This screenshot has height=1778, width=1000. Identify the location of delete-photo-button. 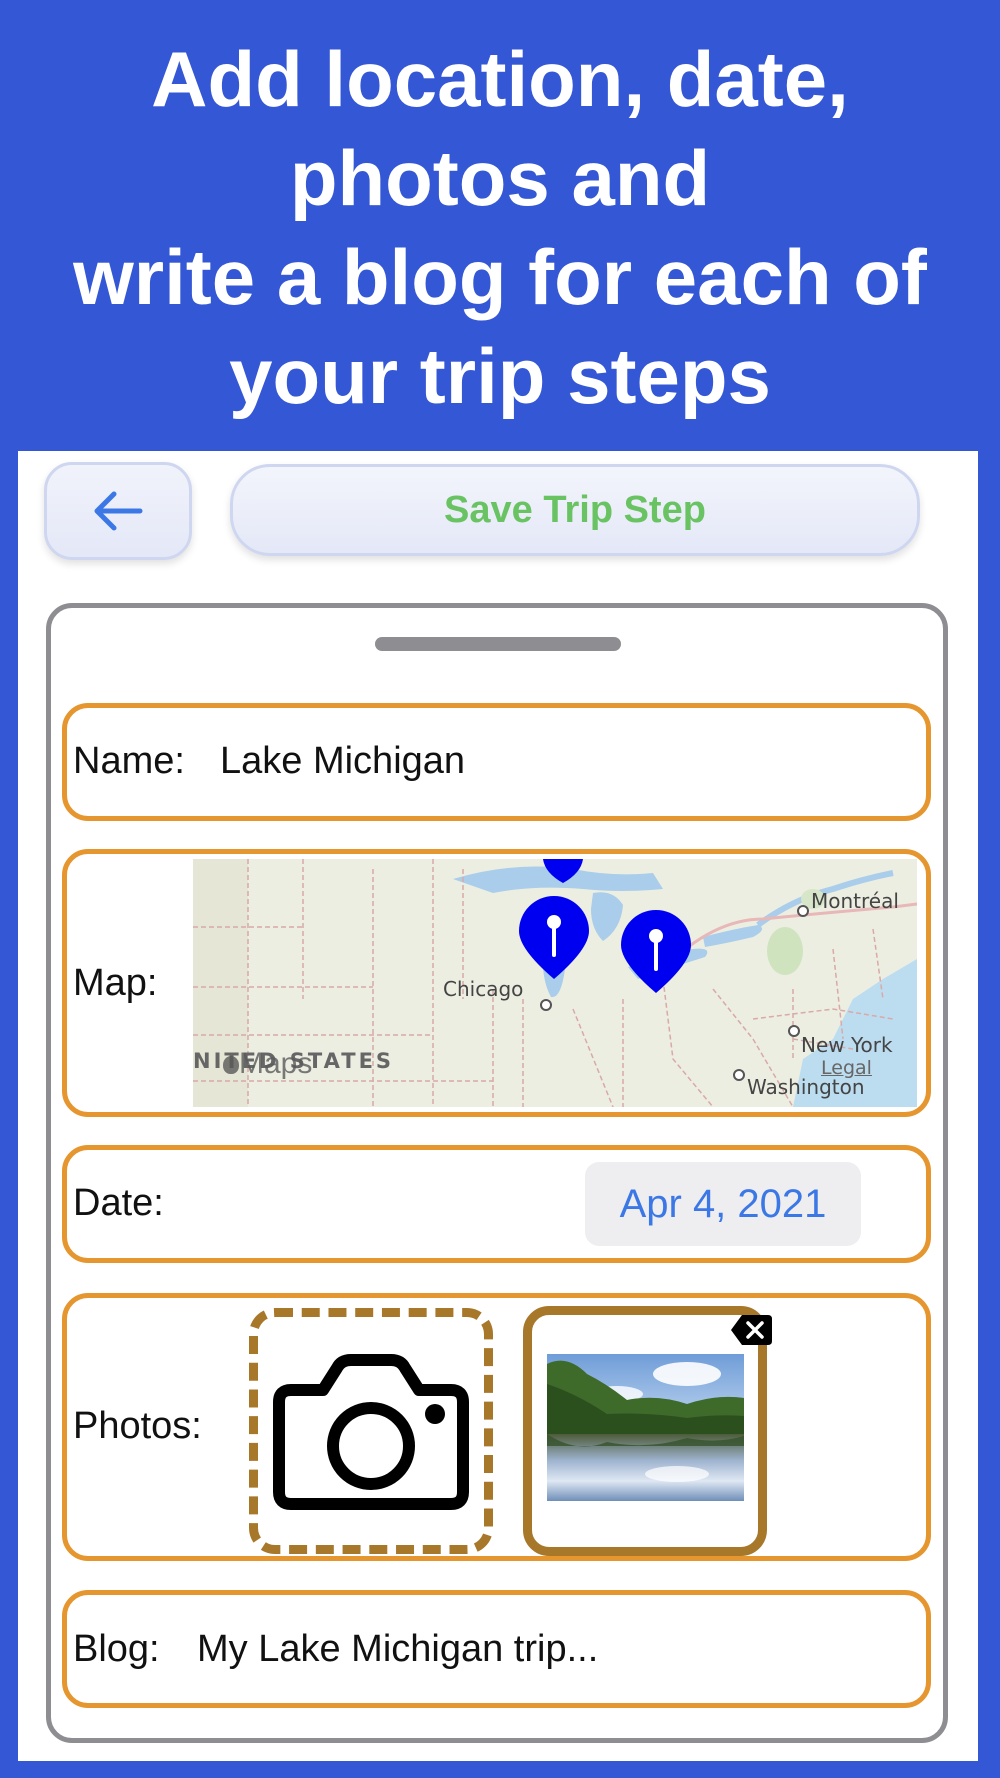
(752, 1330).